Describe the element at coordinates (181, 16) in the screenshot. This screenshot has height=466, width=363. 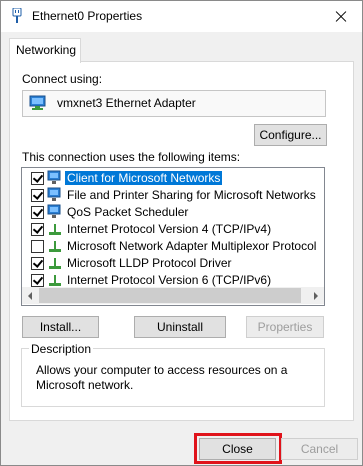
I see `title-bar: Ethernet0 Properties` at that location.